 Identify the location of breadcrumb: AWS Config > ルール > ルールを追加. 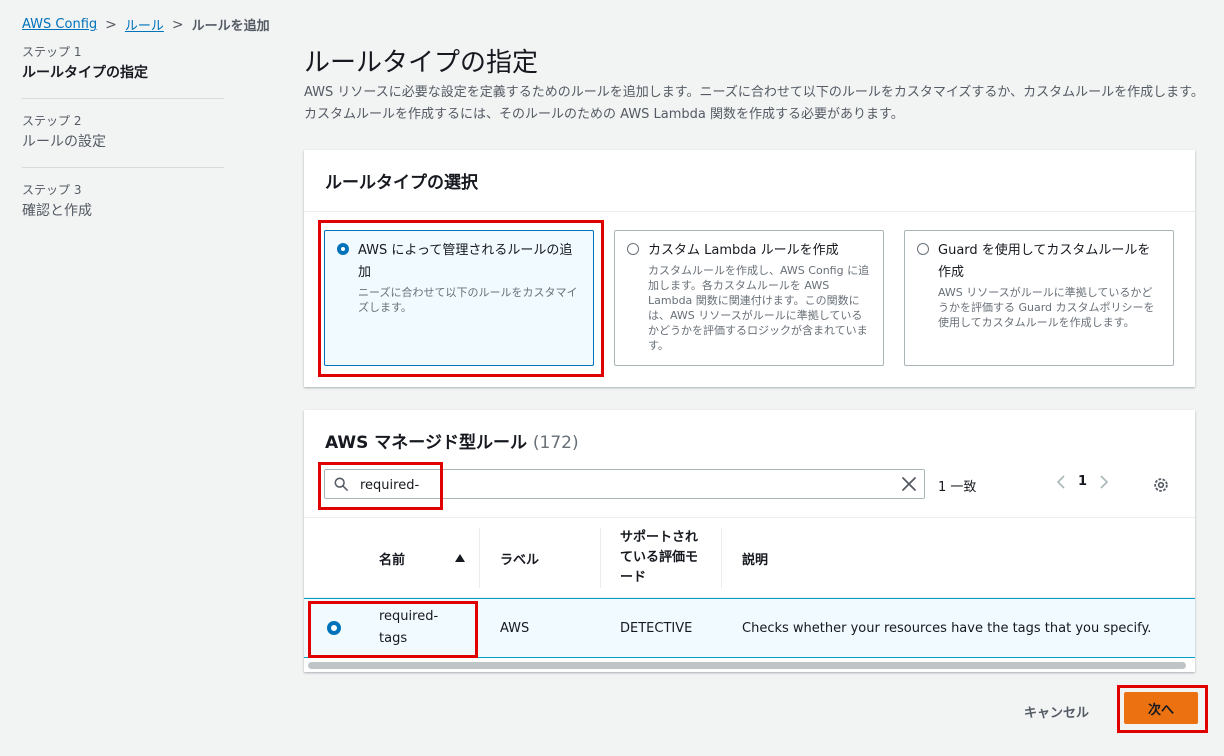
(146, 25).